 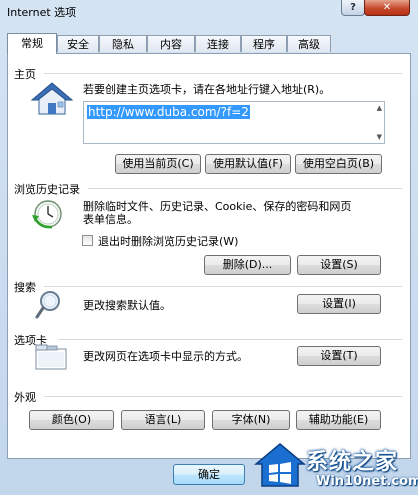 I want to click on tabs-separator, so click(x=230, y=339).